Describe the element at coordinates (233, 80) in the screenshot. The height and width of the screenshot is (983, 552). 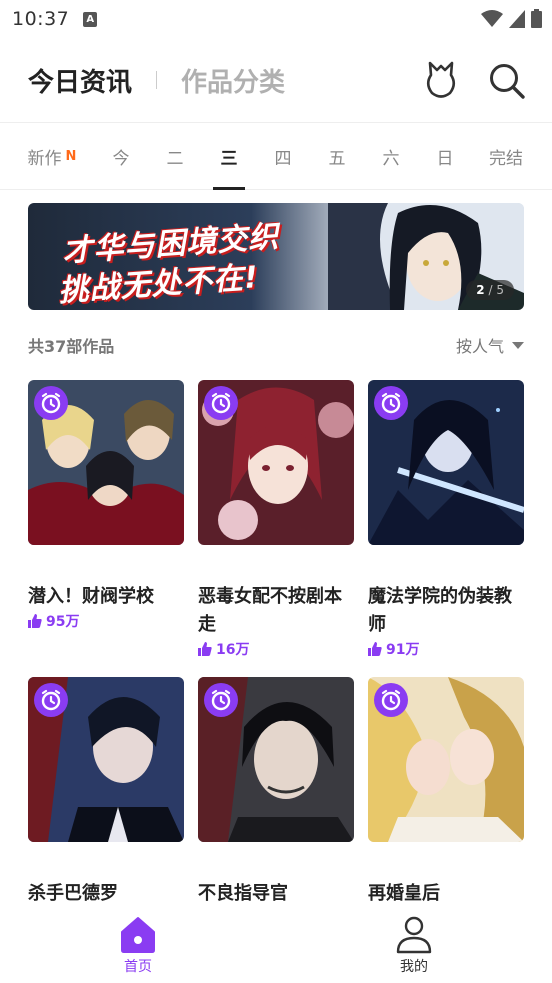
I see `tab-categories: 作品分类` at that location.